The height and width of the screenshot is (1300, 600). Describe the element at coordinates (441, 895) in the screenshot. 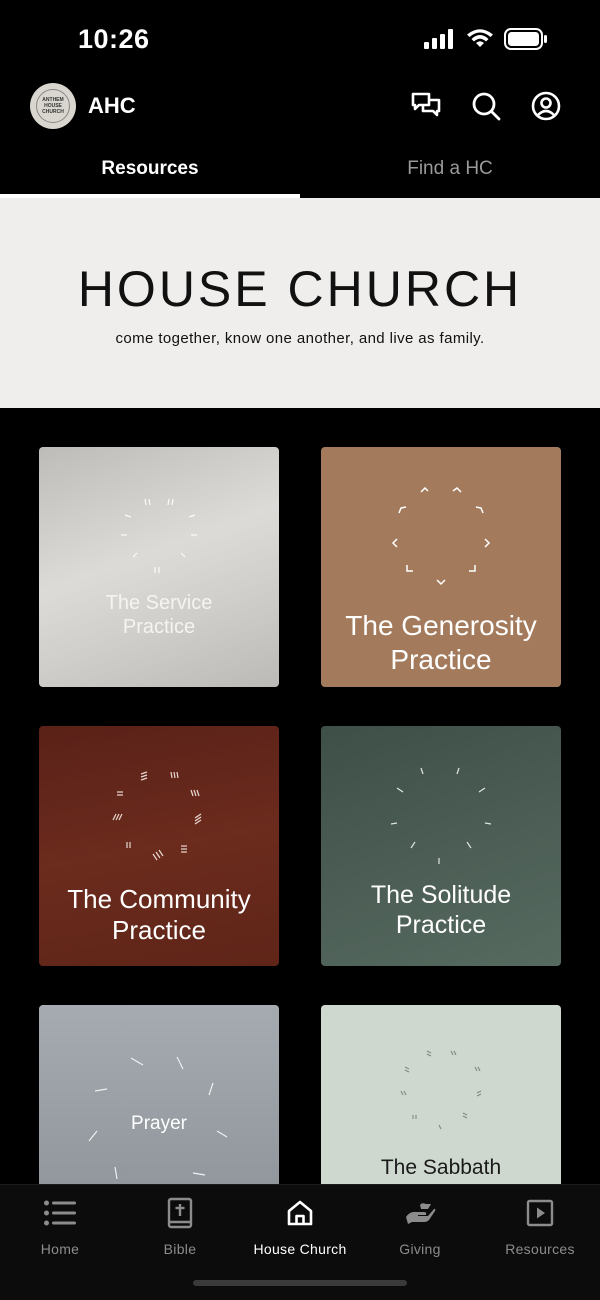

I see `card-title-line: The Solitude` at that location.